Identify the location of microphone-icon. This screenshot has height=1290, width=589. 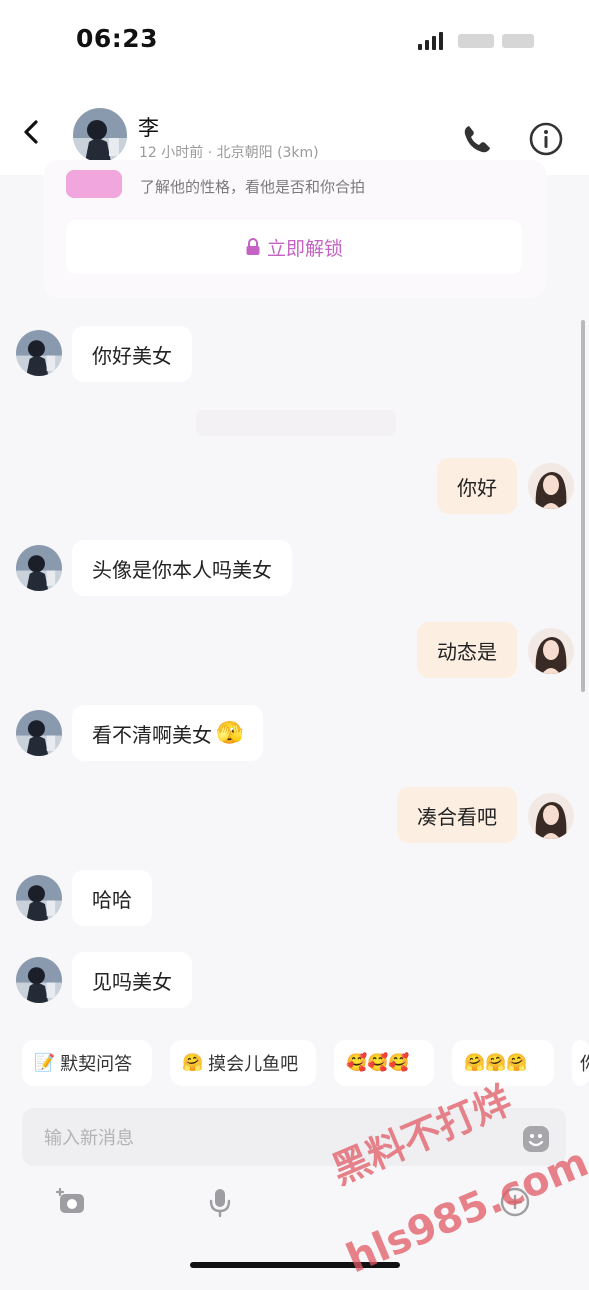
(220, 1203).